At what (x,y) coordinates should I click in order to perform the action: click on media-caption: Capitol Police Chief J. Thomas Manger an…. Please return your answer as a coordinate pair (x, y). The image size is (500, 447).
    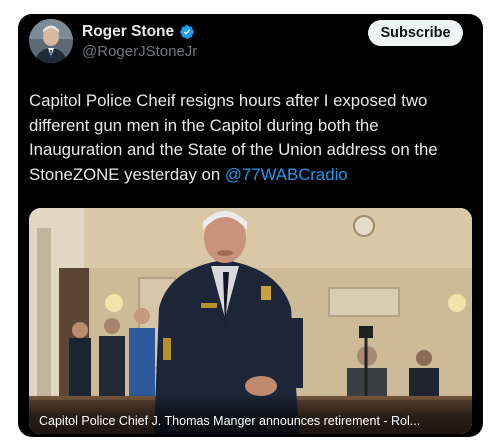
    Looking at the image, I should click on (229, 421).